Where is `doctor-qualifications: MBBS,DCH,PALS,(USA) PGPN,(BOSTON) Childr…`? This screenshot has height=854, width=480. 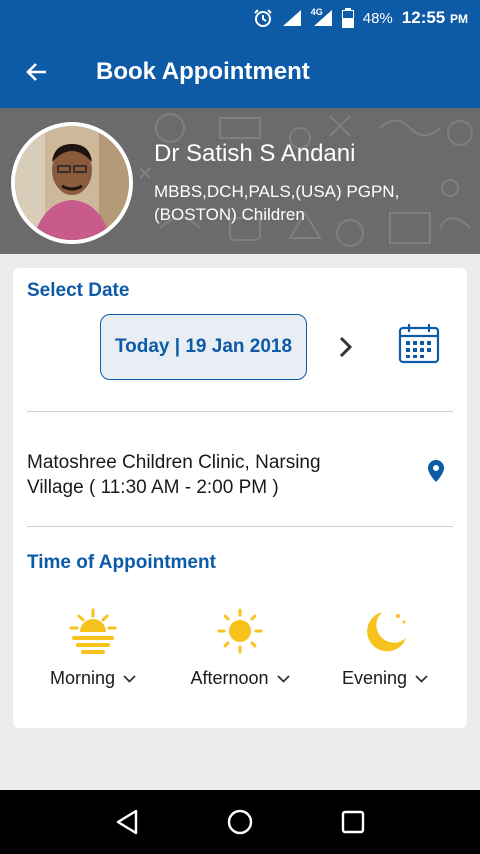 doctor-qualifications: MBBS,DCH,PALS,(USA) PGPN,(BOSTON) Childr… is located at coordinates (277, 203).